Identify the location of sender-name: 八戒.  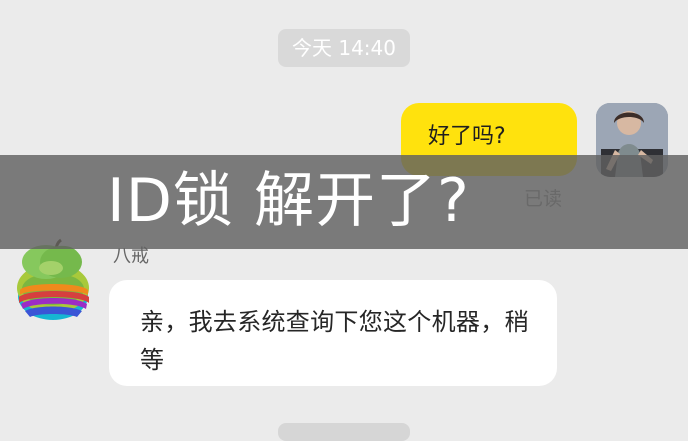
(131, 256).